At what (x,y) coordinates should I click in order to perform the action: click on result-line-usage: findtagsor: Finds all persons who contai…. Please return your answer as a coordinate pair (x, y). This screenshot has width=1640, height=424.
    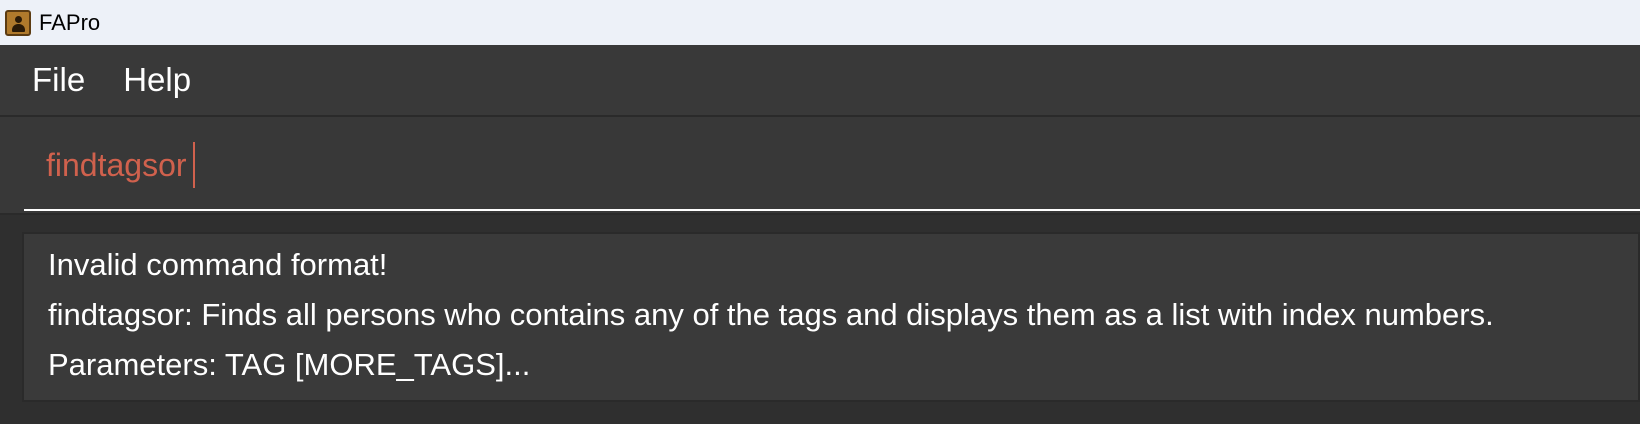
    Looking at the image, I should click on (771, 314).